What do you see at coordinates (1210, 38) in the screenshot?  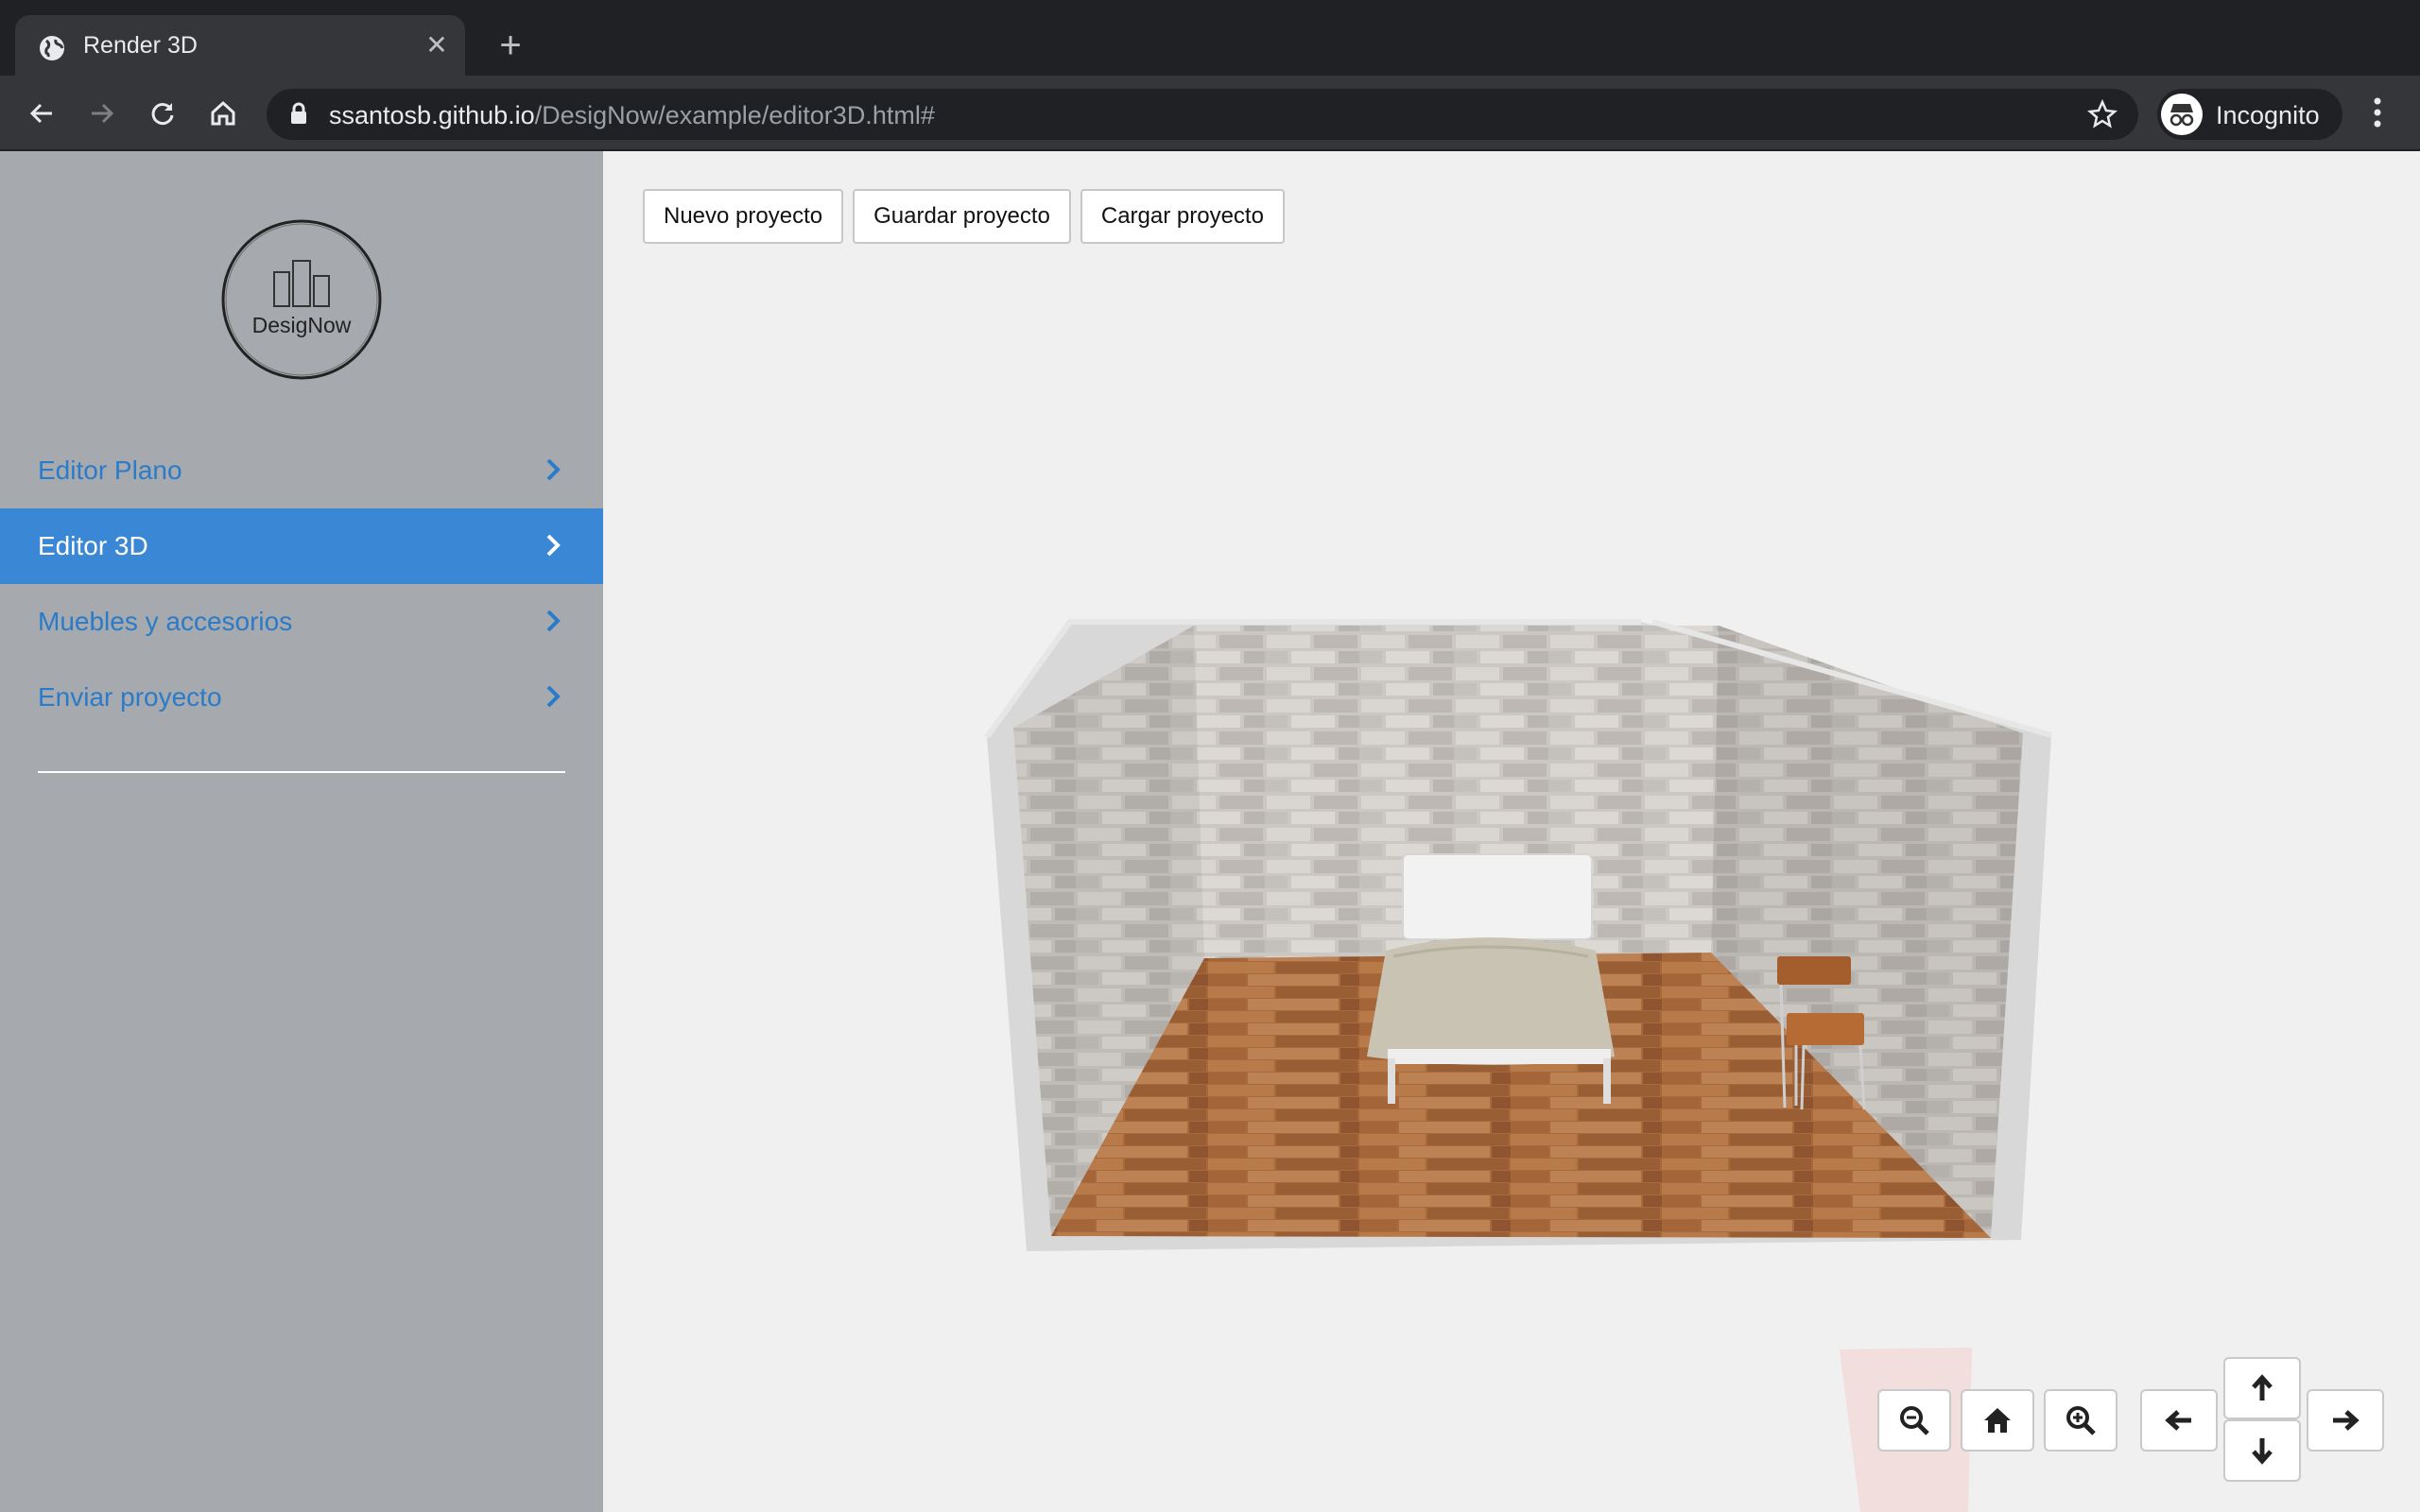 I see `tab-strip: Render 3D ✕ +` at bounding box center [1210, 38].